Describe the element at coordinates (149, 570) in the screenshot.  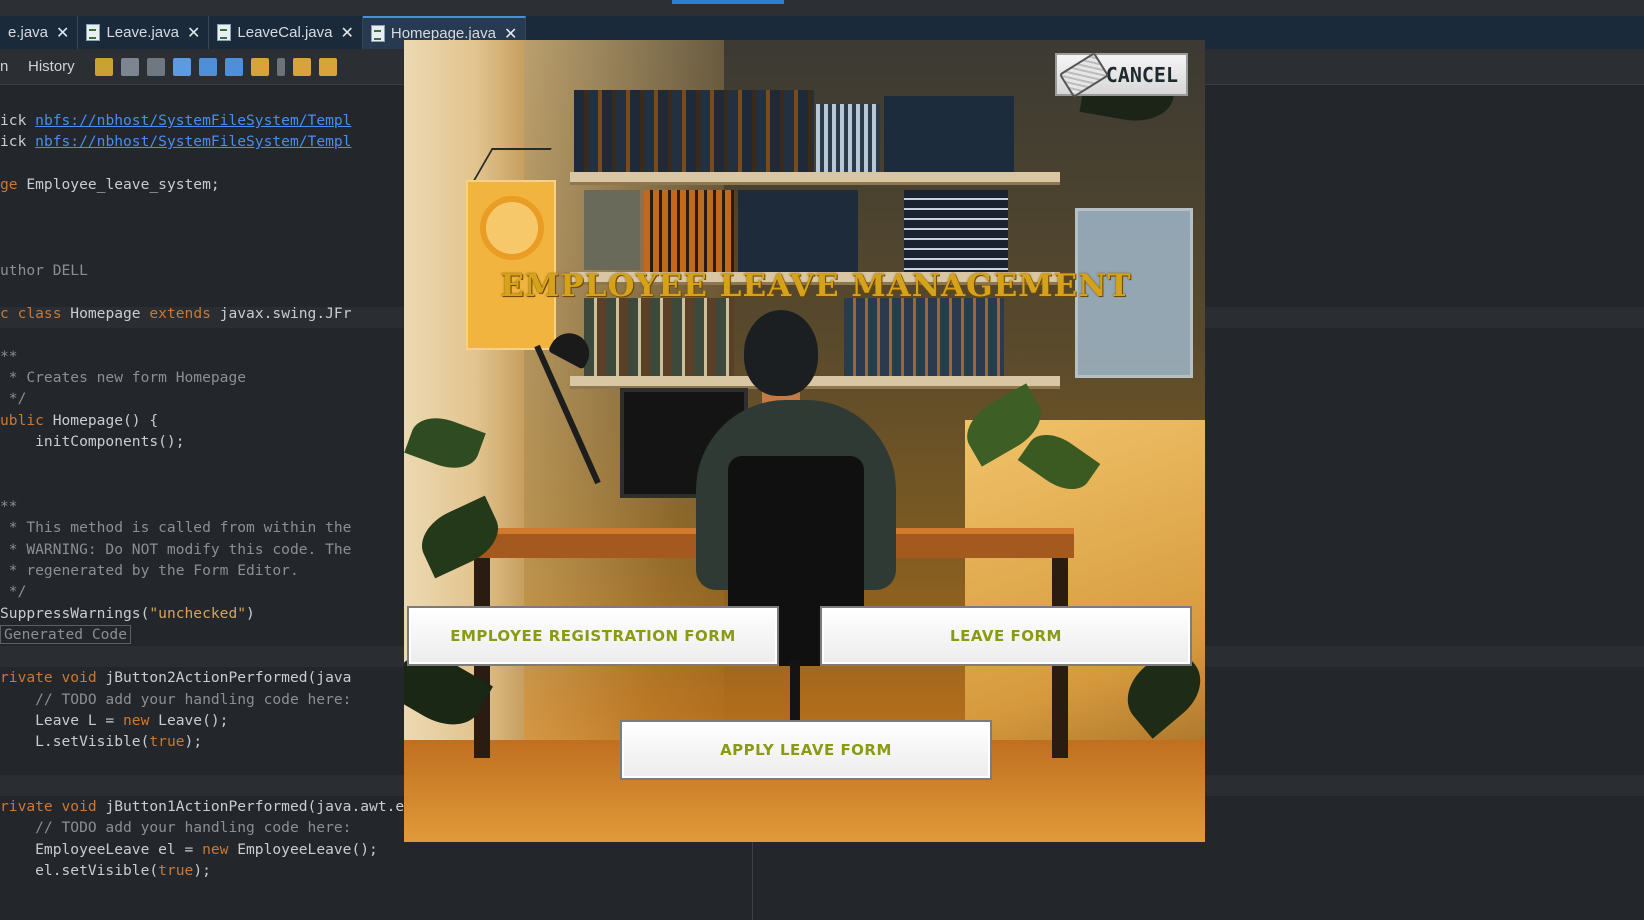
I see `code-line: * regenerated by the Form Editor.` at that location.